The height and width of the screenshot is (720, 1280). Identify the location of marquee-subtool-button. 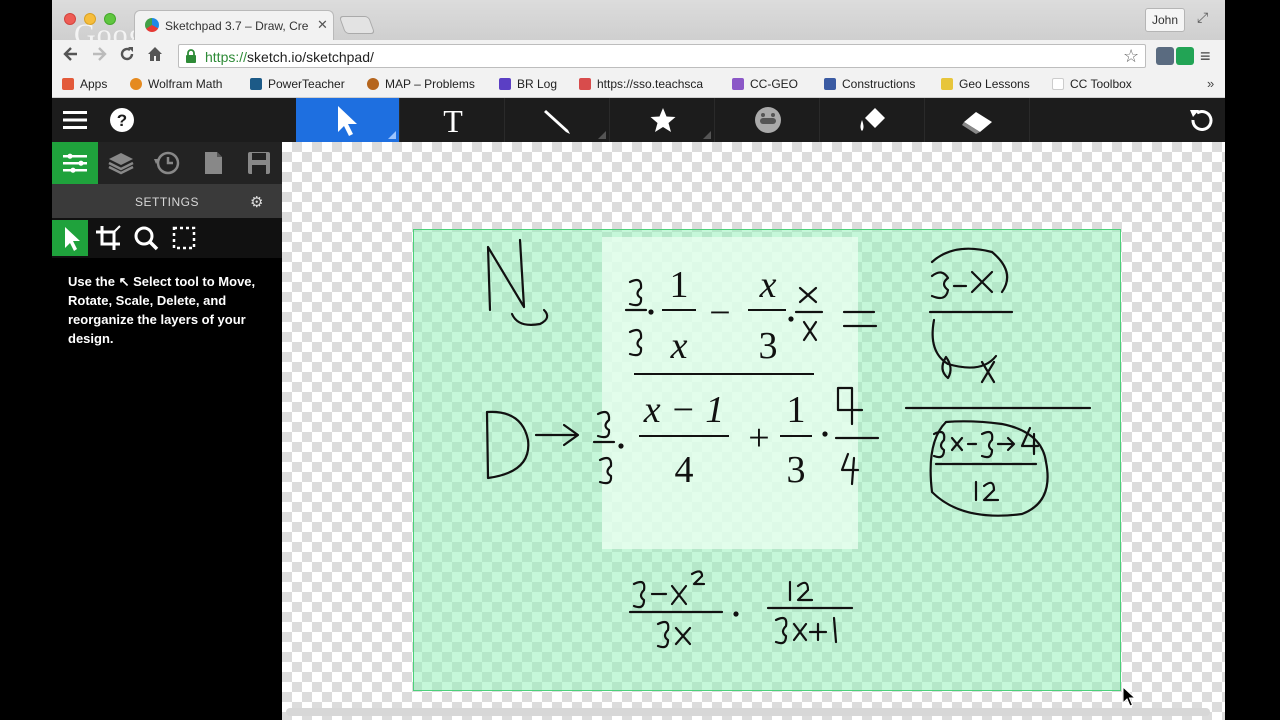
(184, 238).